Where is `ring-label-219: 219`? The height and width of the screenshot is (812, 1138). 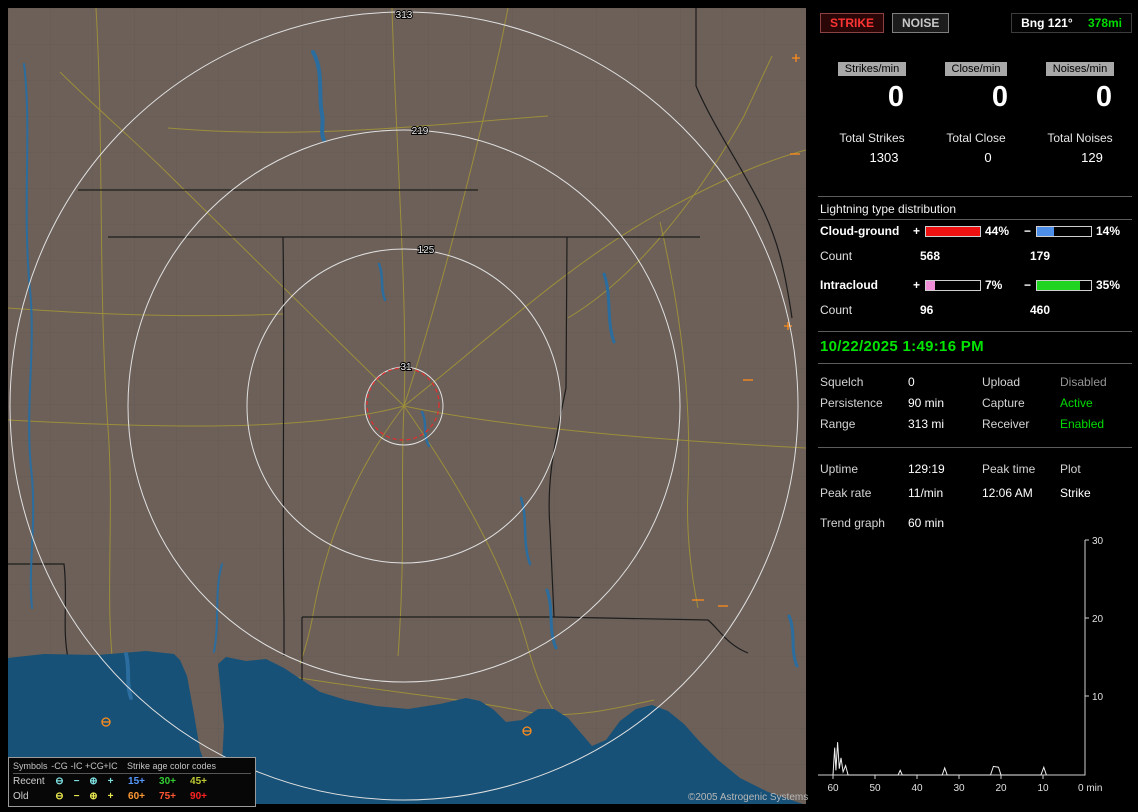
ring-label-219: 219 is located at coordinates (420, 131).